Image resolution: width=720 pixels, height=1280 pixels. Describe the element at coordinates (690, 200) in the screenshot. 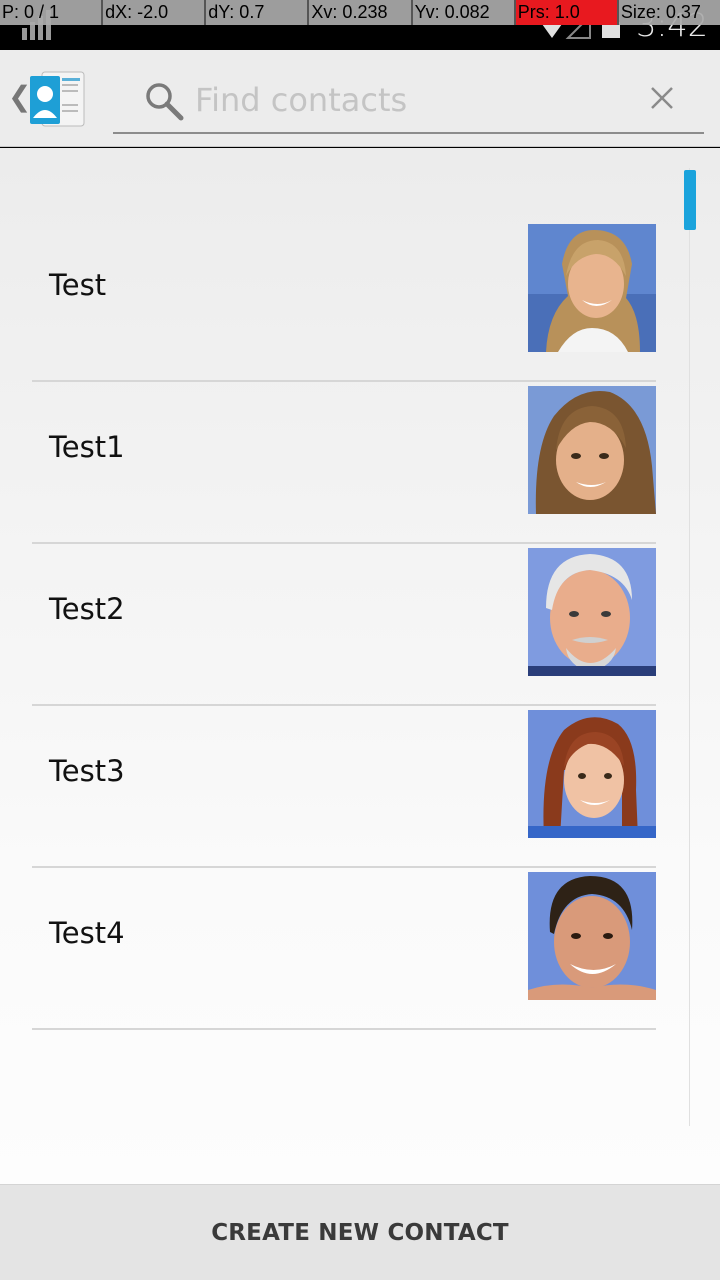

I see `scrollbar-thumb` at that location.